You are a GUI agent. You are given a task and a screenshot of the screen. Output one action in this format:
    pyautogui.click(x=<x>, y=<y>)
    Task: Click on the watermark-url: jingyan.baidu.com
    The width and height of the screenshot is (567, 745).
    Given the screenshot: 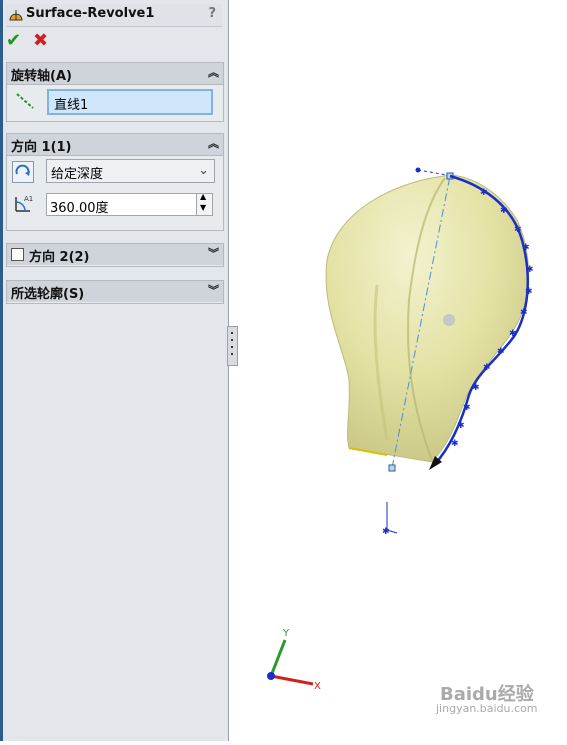 What is the action you would take?
    pyautogui.click(x=487, y=708)
    